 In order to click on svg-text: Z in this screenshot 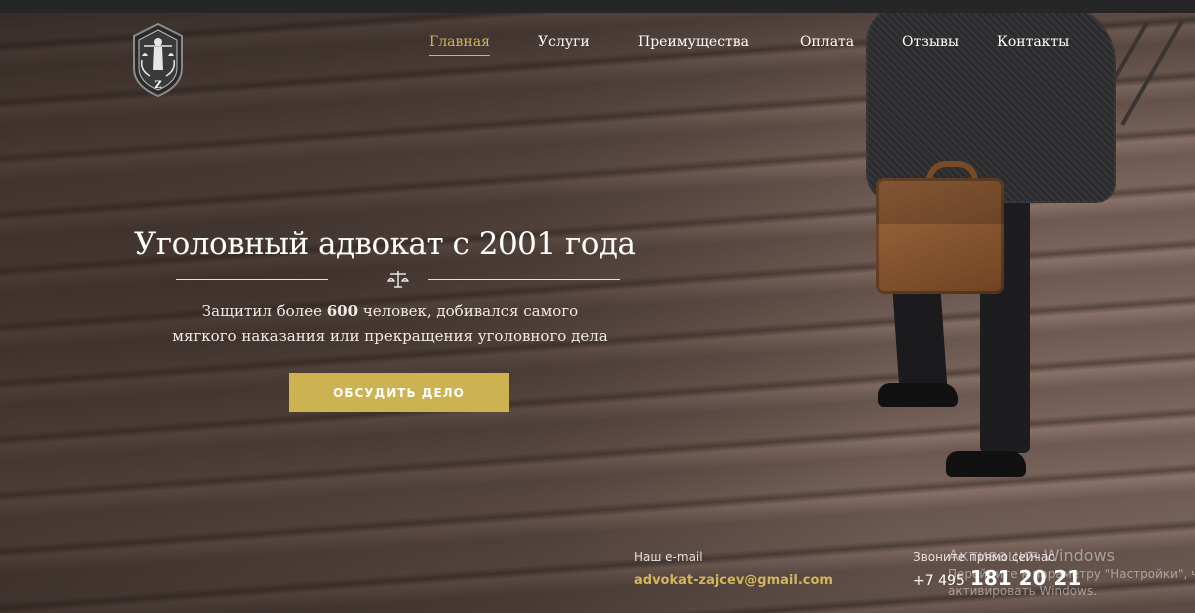, I will do `click(157, 85)`.